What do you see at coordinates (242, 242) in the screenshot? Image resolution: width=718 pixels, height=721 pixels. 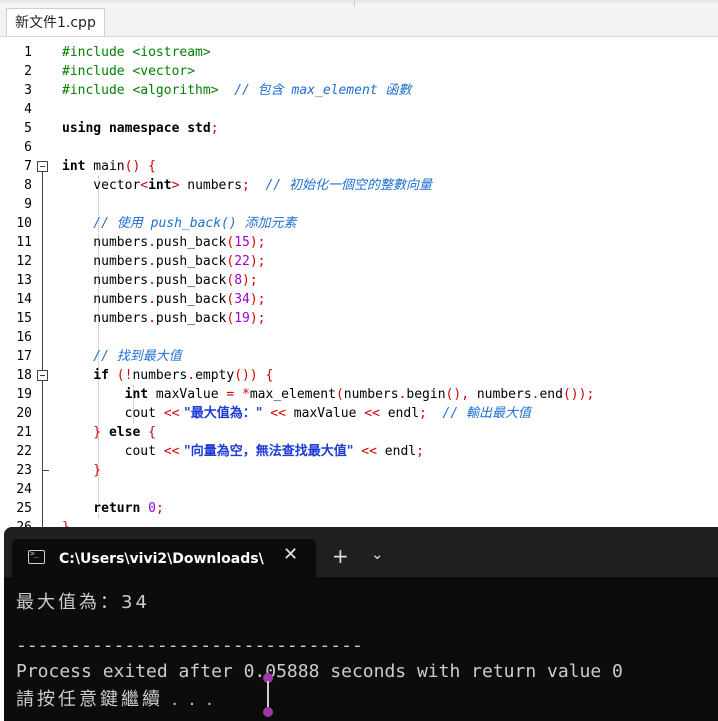 I see `number-literal: 15` at bounding box center [242, 242].